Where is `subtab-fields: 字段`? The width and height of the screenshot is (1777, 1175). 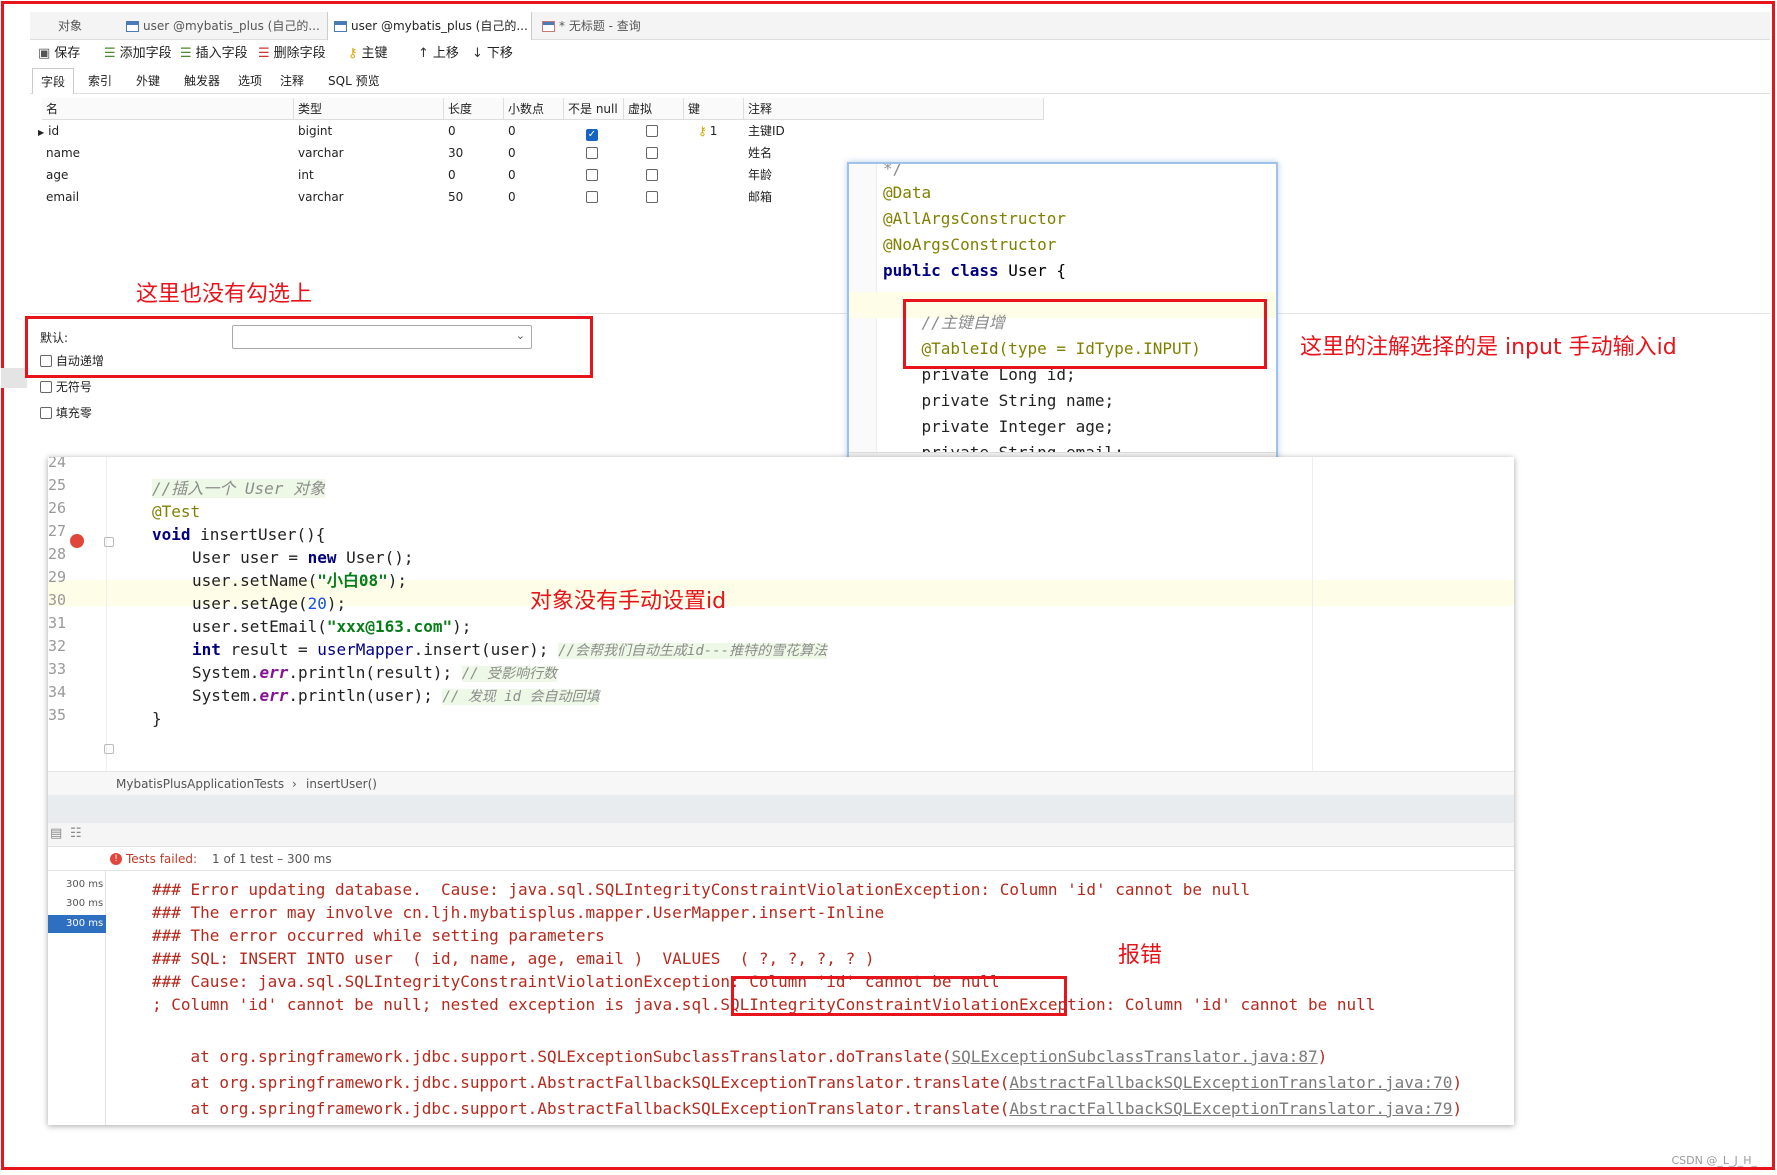 subtab-fields: 字段 is located at coordinates (53, 81).